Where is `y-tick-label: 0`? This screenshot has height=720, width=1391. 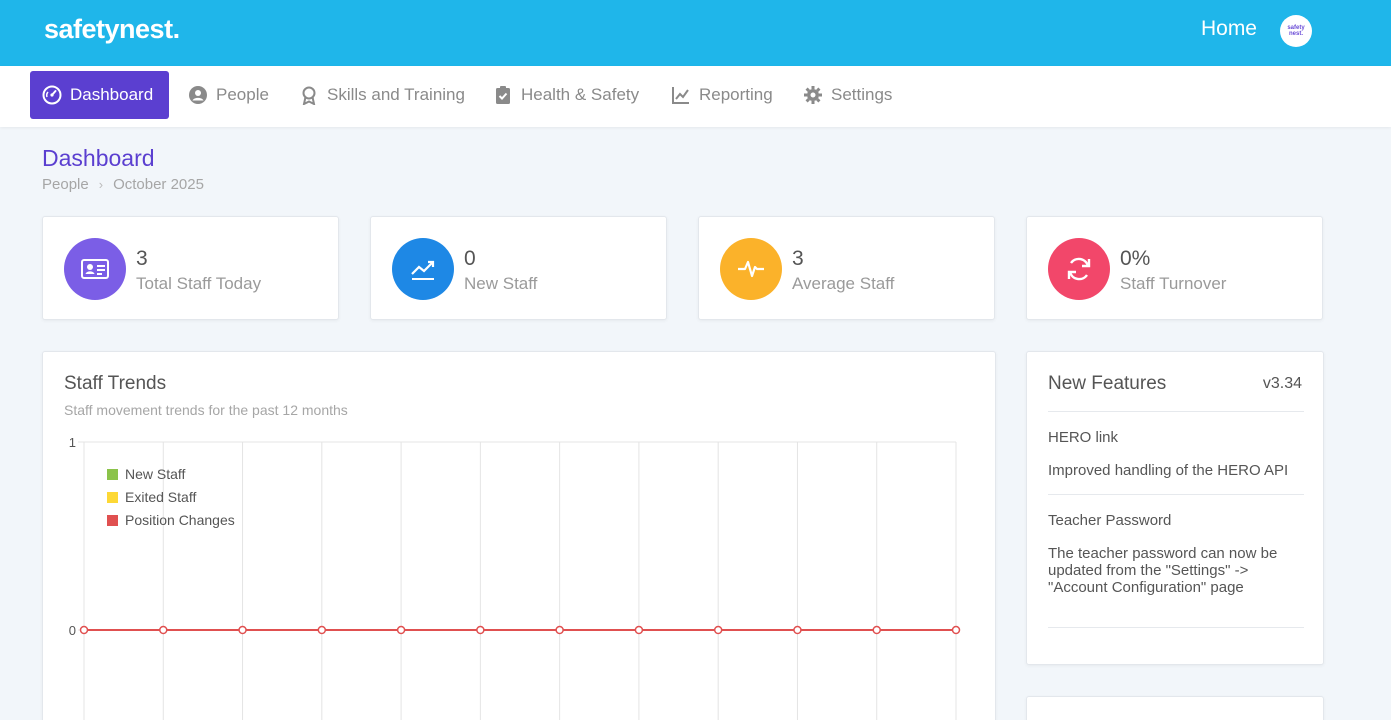 y-tick-label: 0 is located at coordinates (72, 630).